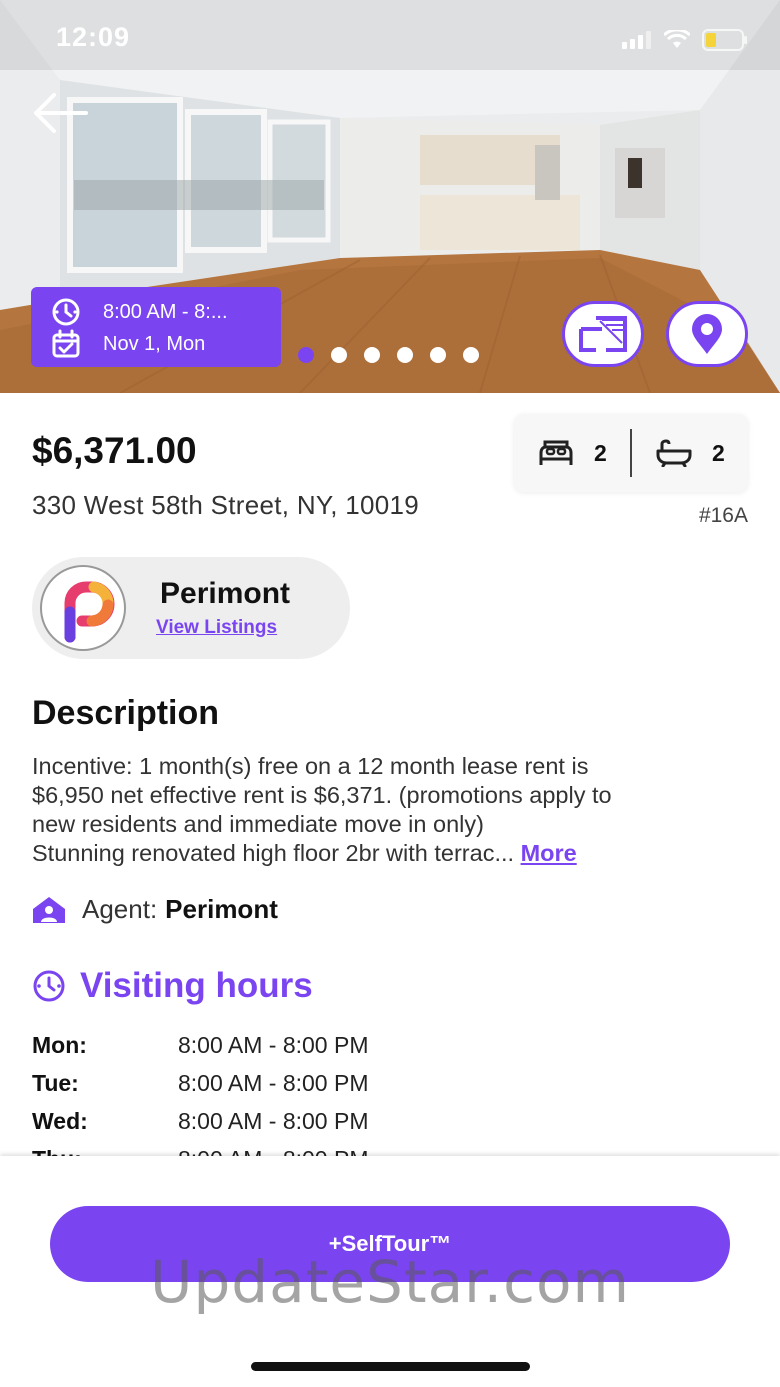  I want to click on calendar-check-icon, so click(66, 343).